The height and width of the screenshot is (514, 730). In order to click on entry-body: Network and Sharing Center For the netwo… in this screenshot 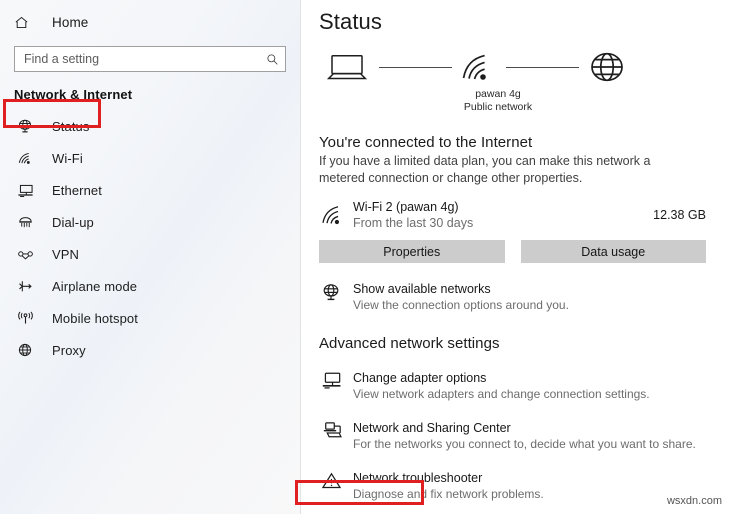, I will do `click(541, 436)`.